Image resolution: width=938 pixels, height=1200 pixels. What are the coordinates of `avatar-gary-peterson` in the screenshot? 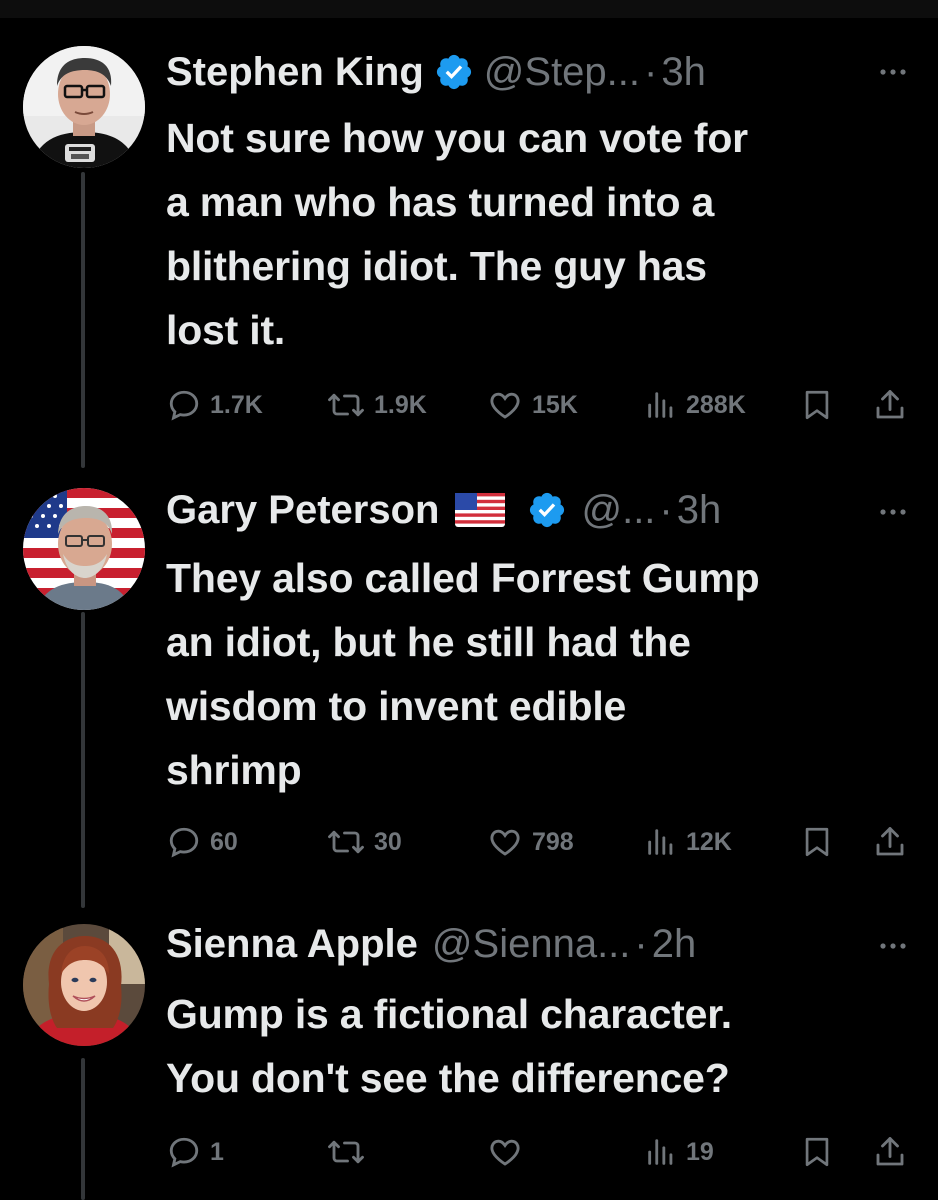 It's located at (84, 549).